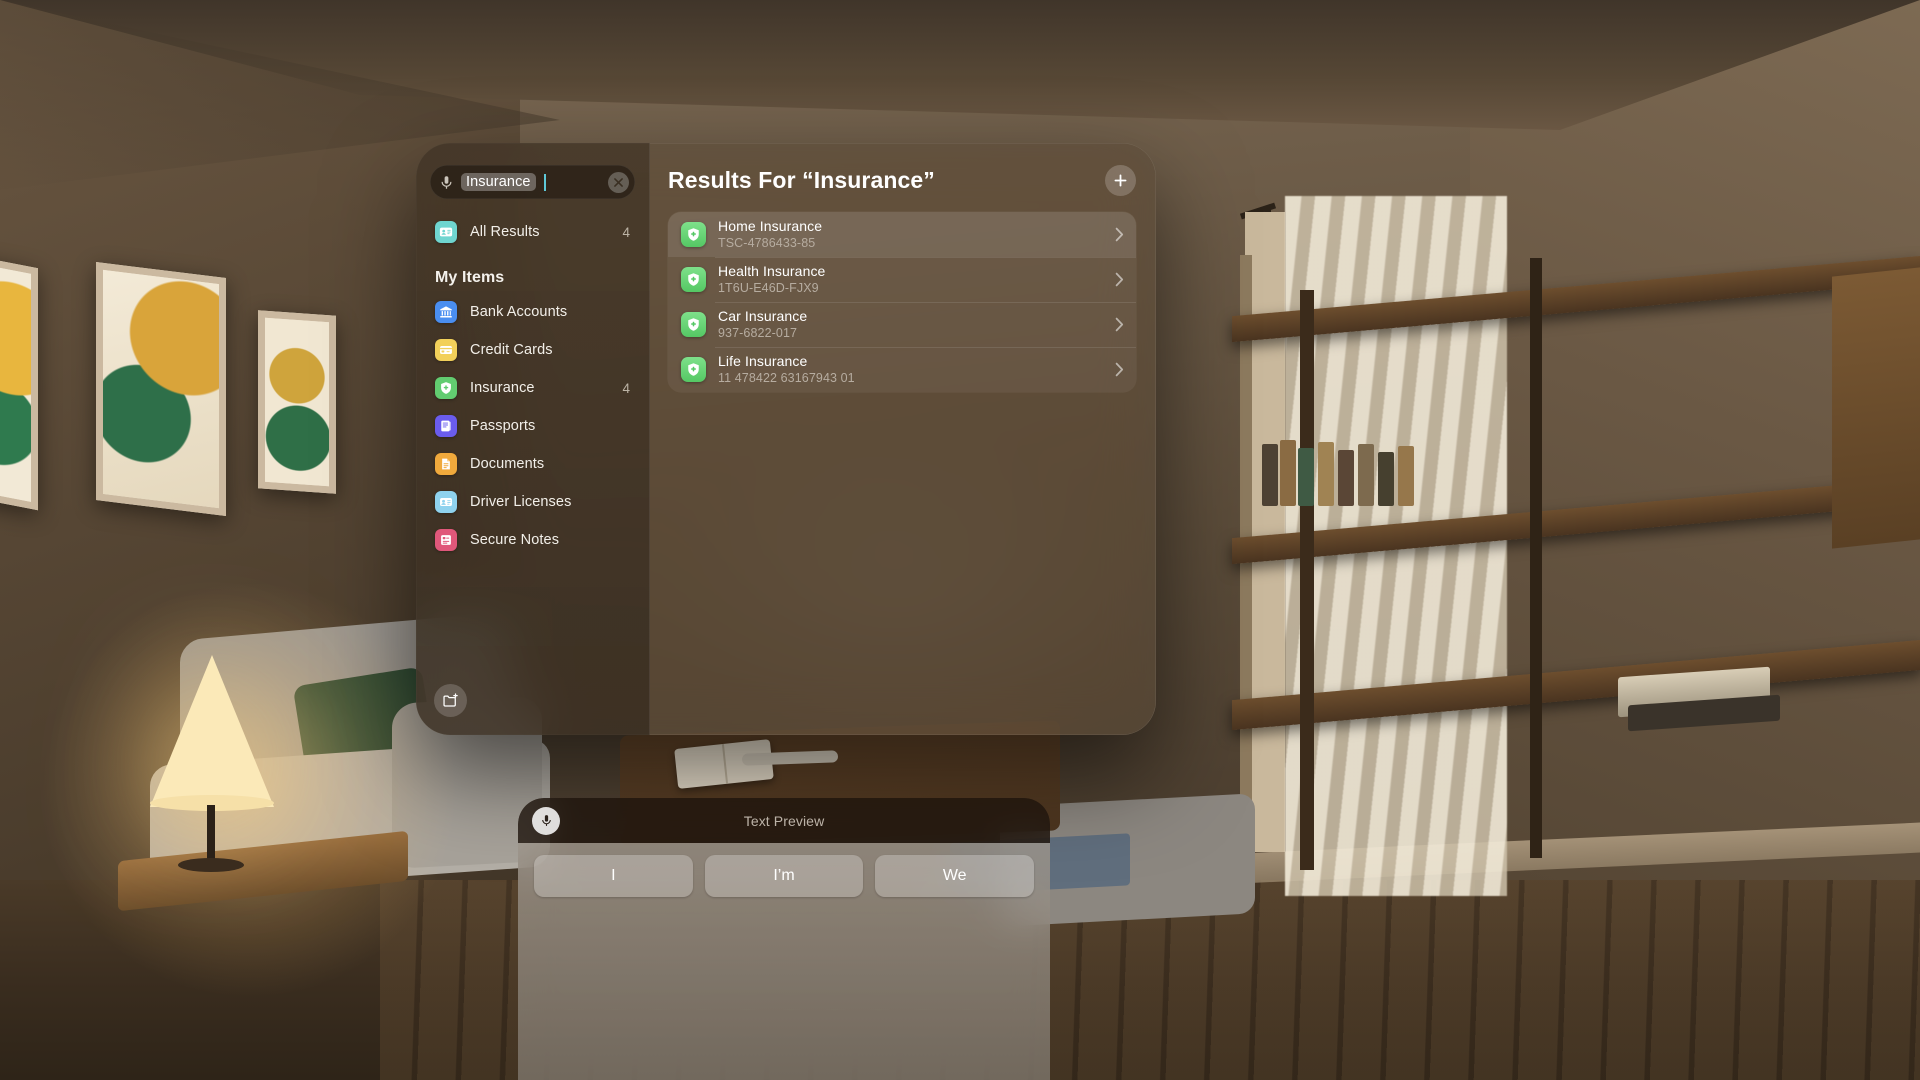  I want to click on bookshelf-post-right, so click(1536, 558).